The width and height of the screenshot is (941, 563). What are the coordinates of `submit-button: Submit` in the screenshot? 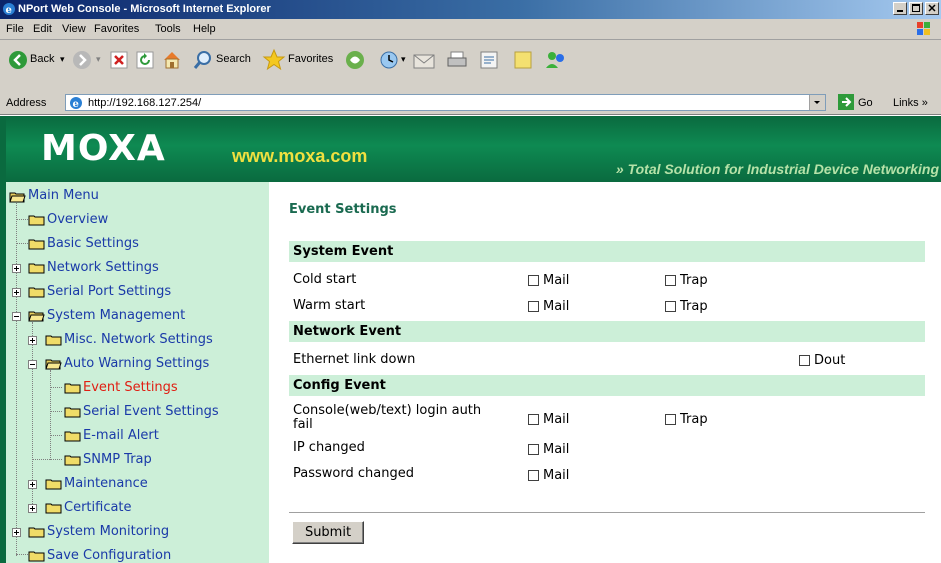 It's located at (328, 532).